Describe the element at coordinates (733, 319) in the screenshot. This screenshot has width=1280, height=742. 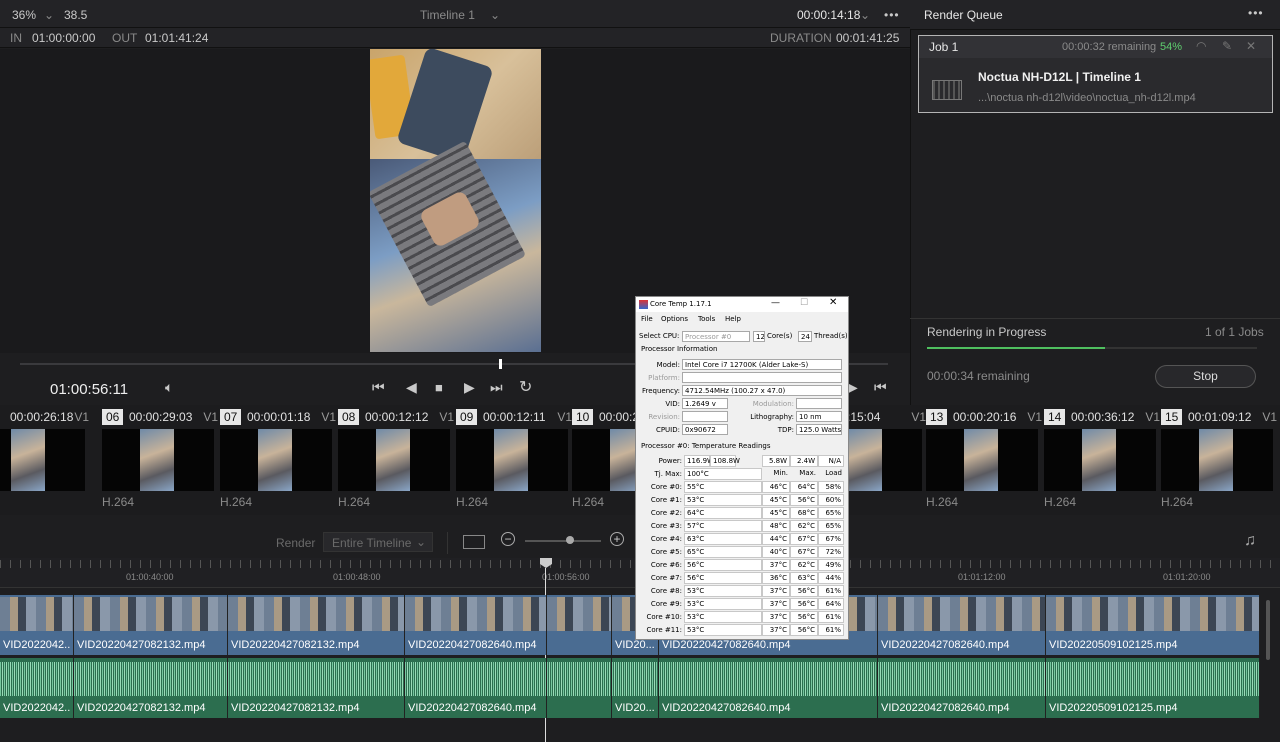
I see `menu-help: Help` at that location.